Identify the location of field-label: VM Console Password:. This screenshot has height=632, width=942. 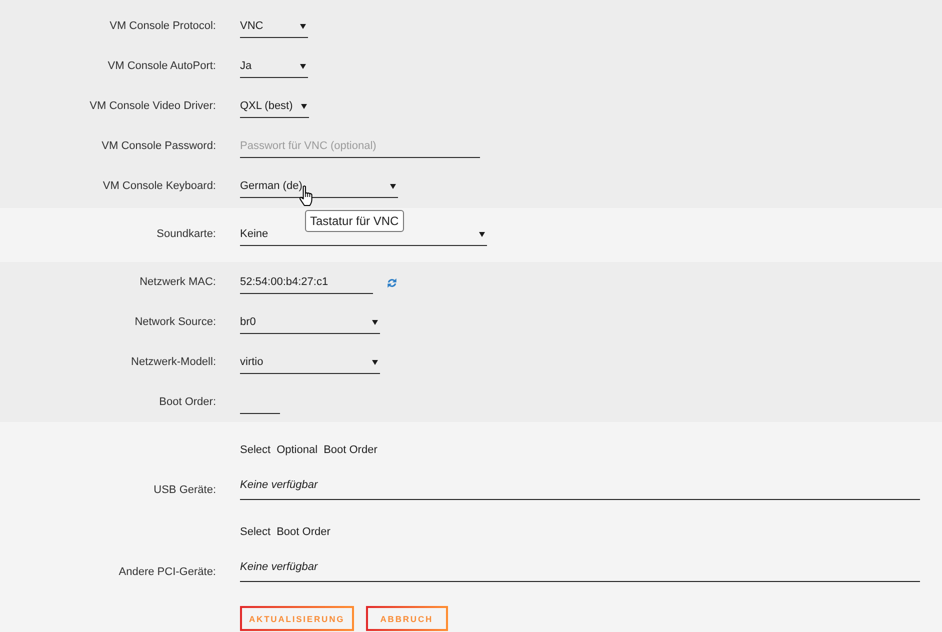
(158, 146).